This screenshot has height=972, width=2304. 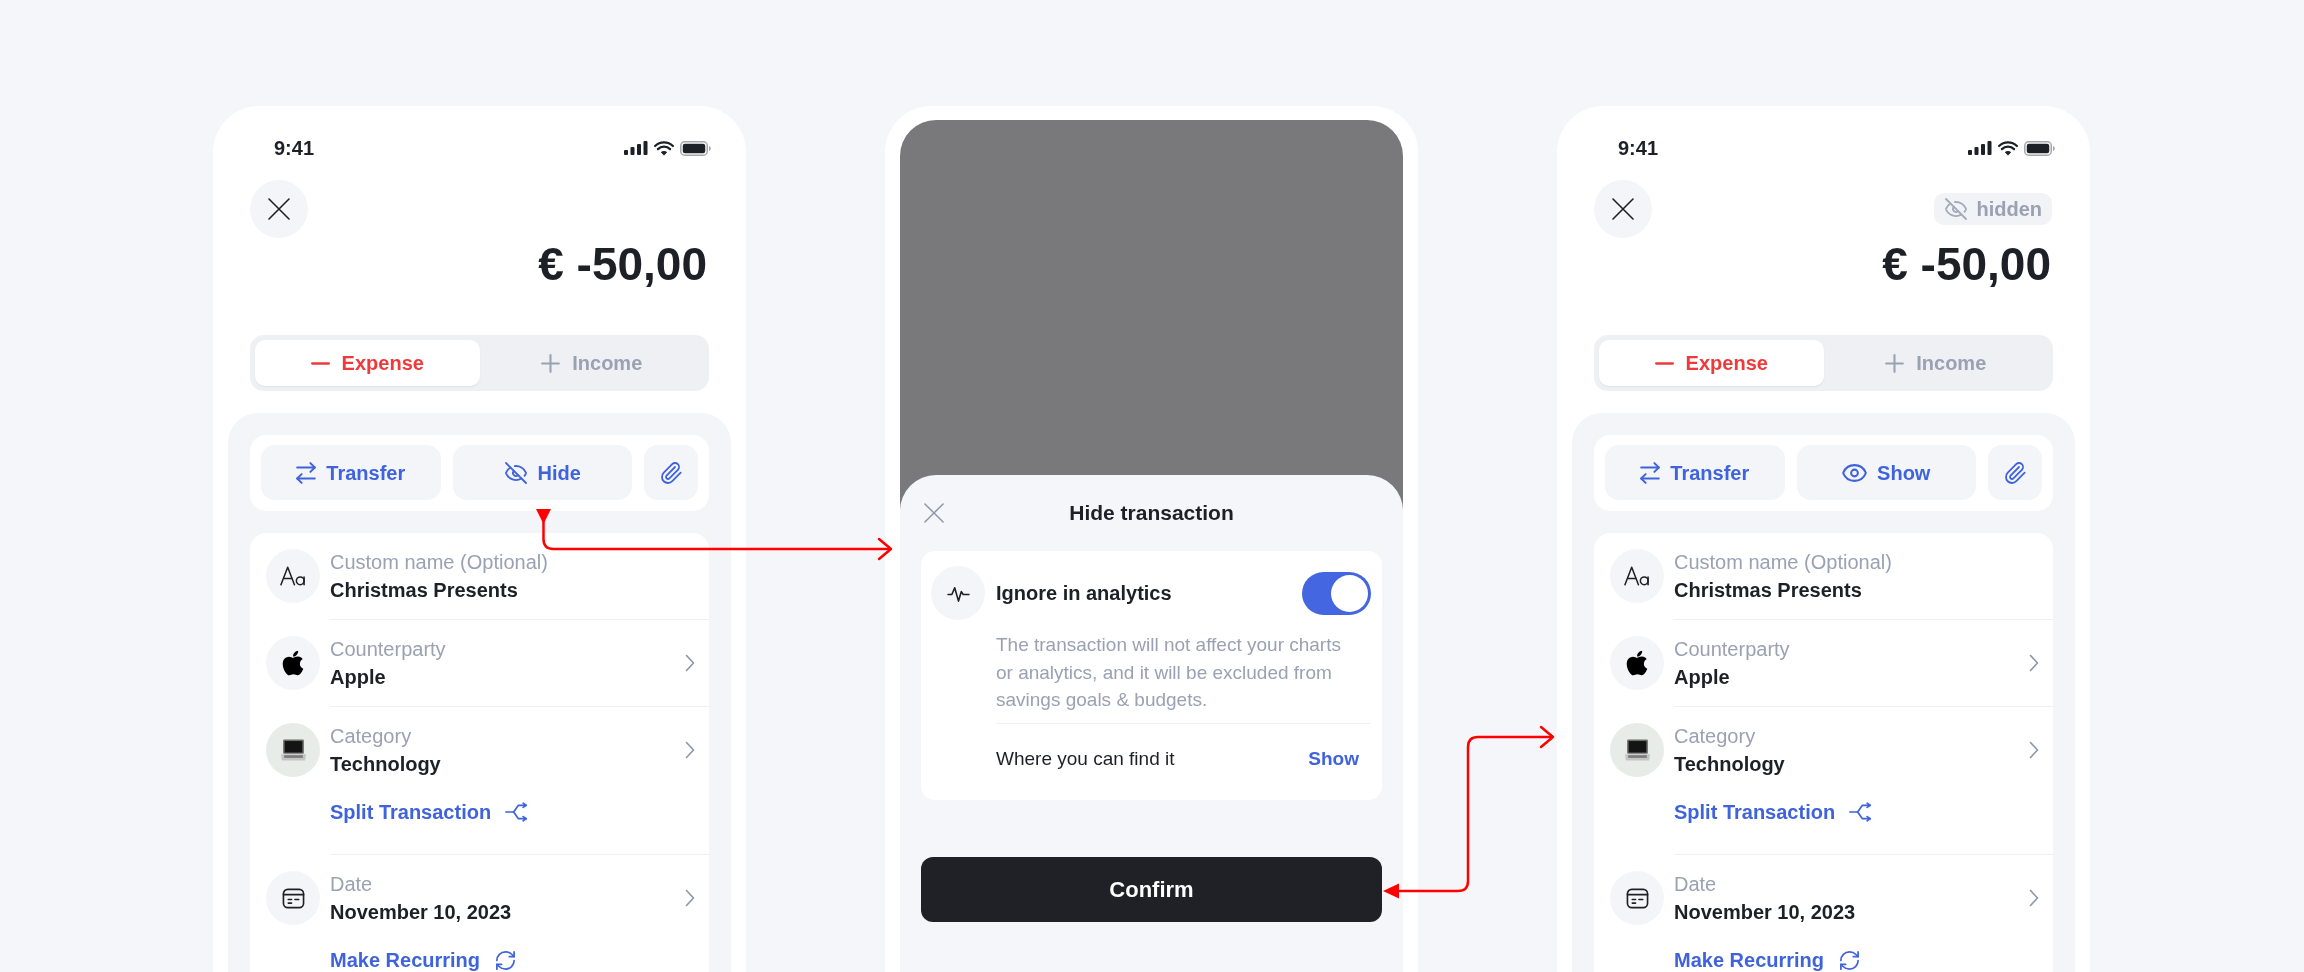 What do you see at coordinates (1085, 758) in the screenshot?
I see `footer-label: Where you can find it` at bounding box center [1085, 758].